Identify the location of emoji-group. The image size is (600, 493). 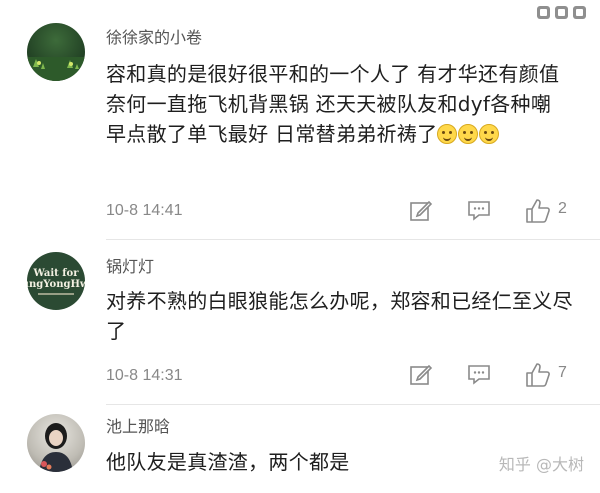
(468, 134).